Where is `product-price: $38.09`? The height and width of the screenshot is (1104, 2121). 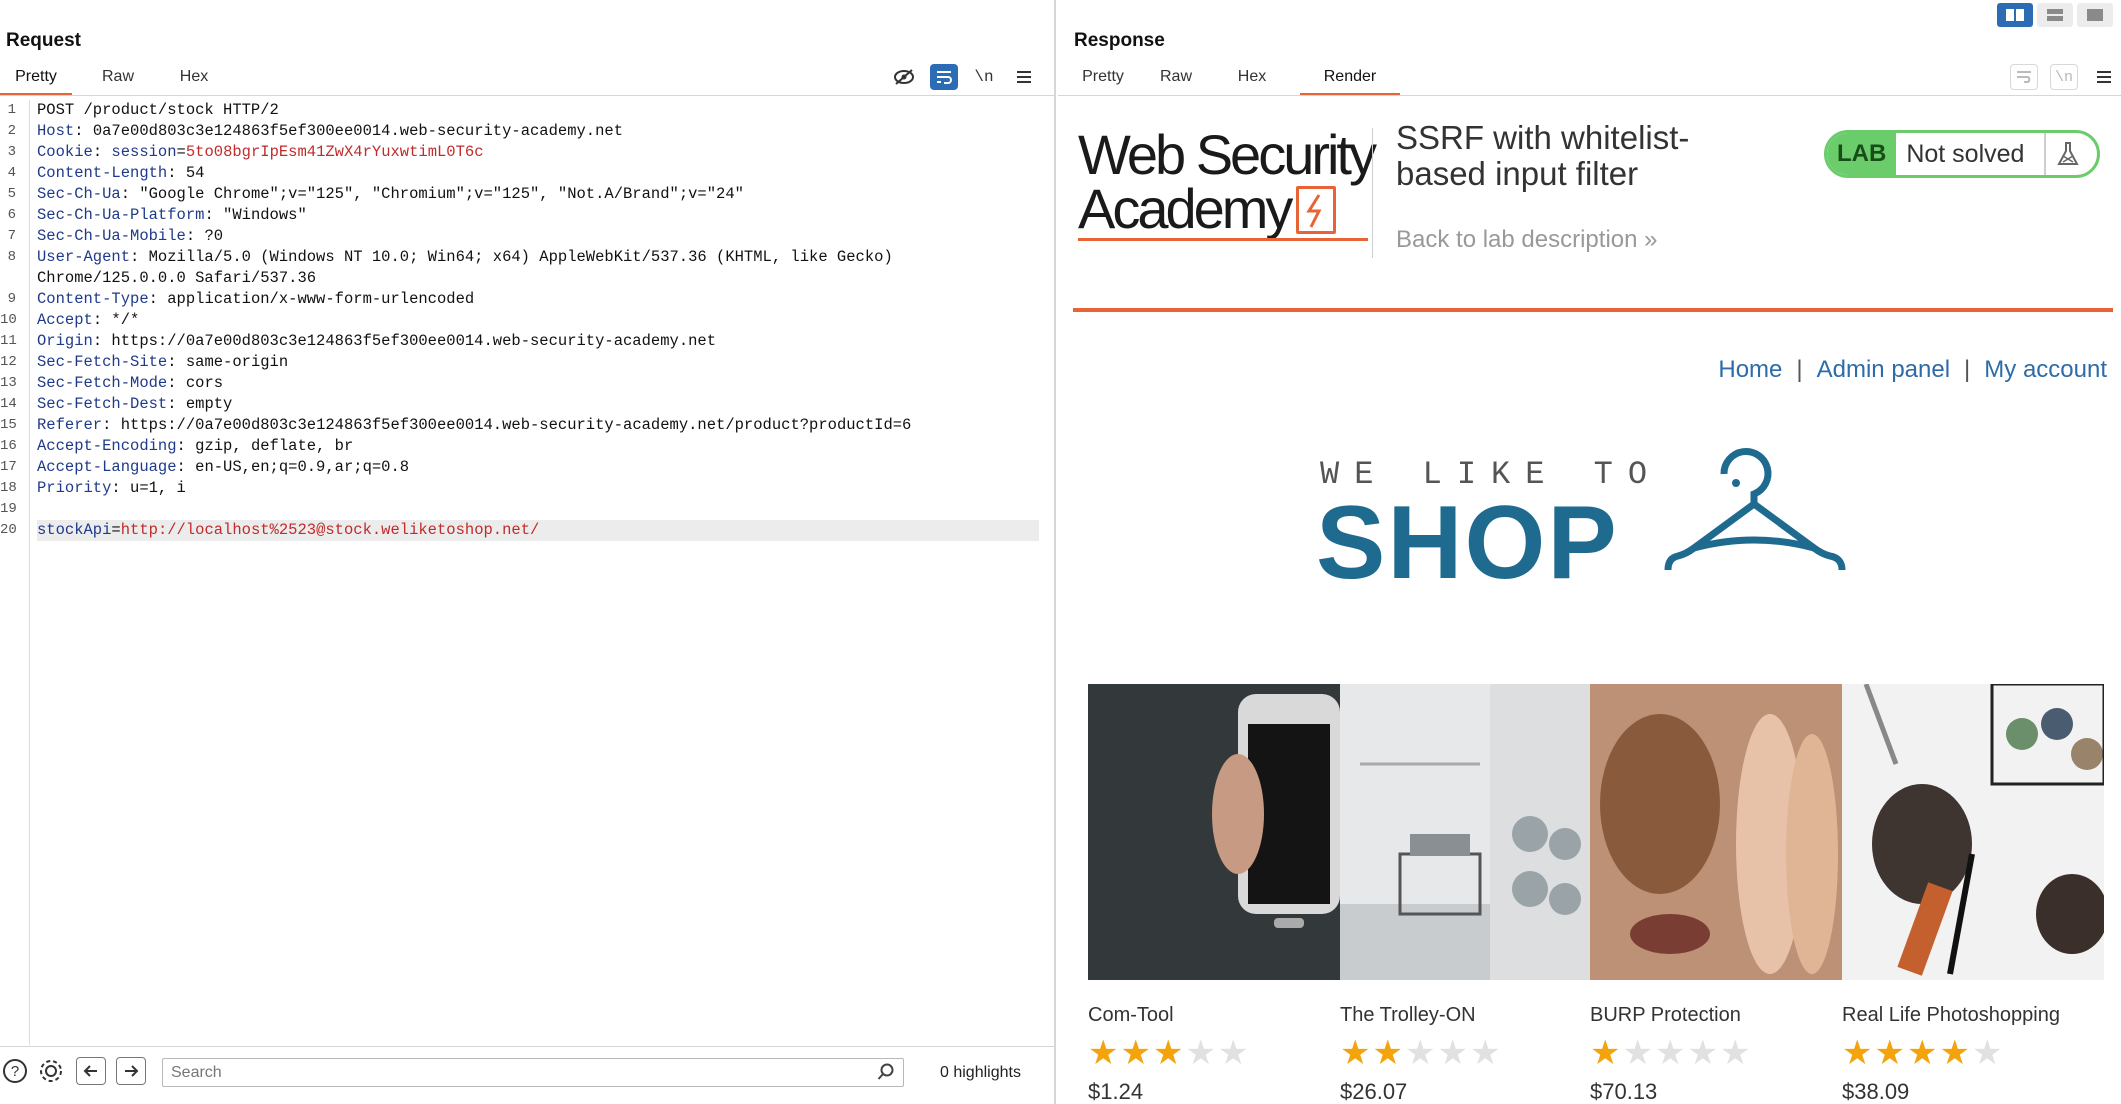
product-price: $38.09 is located at coordinates (1876, 1091).